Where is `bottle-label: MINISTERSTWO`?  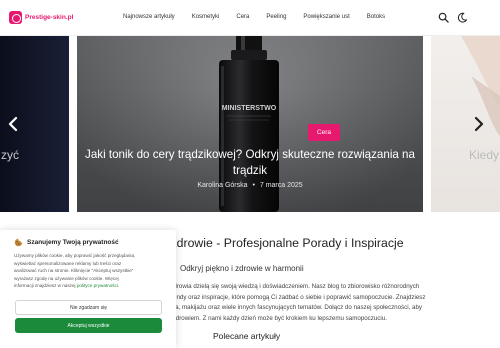 bottle-label: MINISTERSTWO is located at coordinates (249, 108).